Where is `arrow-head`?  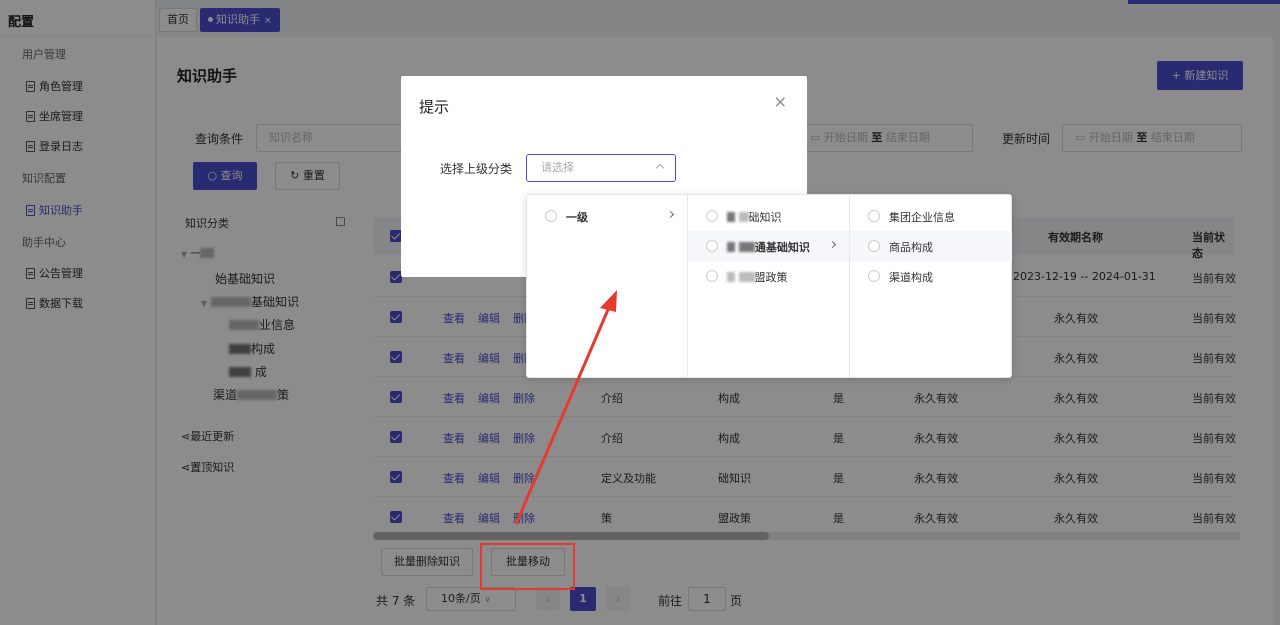
arrow-head is located at coordinates (608, 301).